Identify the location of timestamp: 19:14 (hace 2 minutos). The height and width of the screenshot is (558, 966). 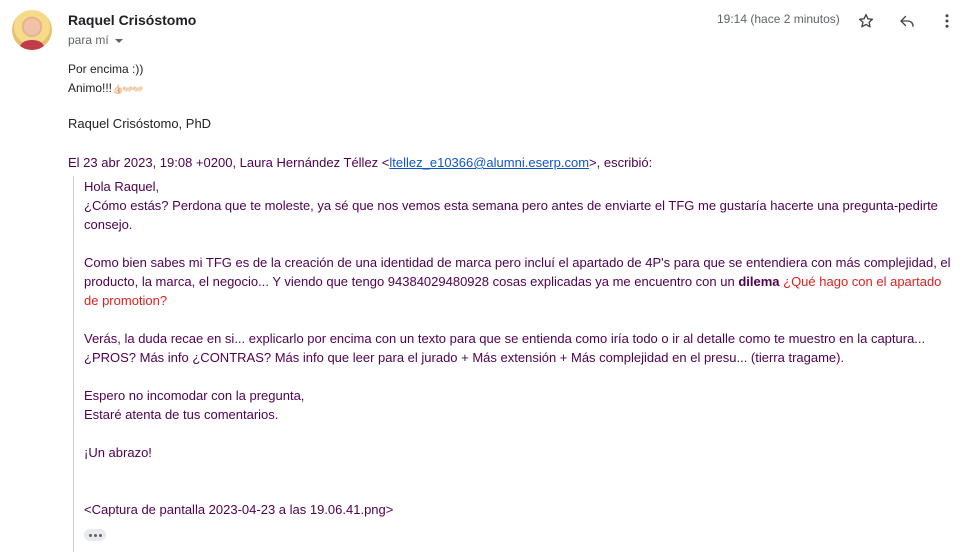
(778, 19).